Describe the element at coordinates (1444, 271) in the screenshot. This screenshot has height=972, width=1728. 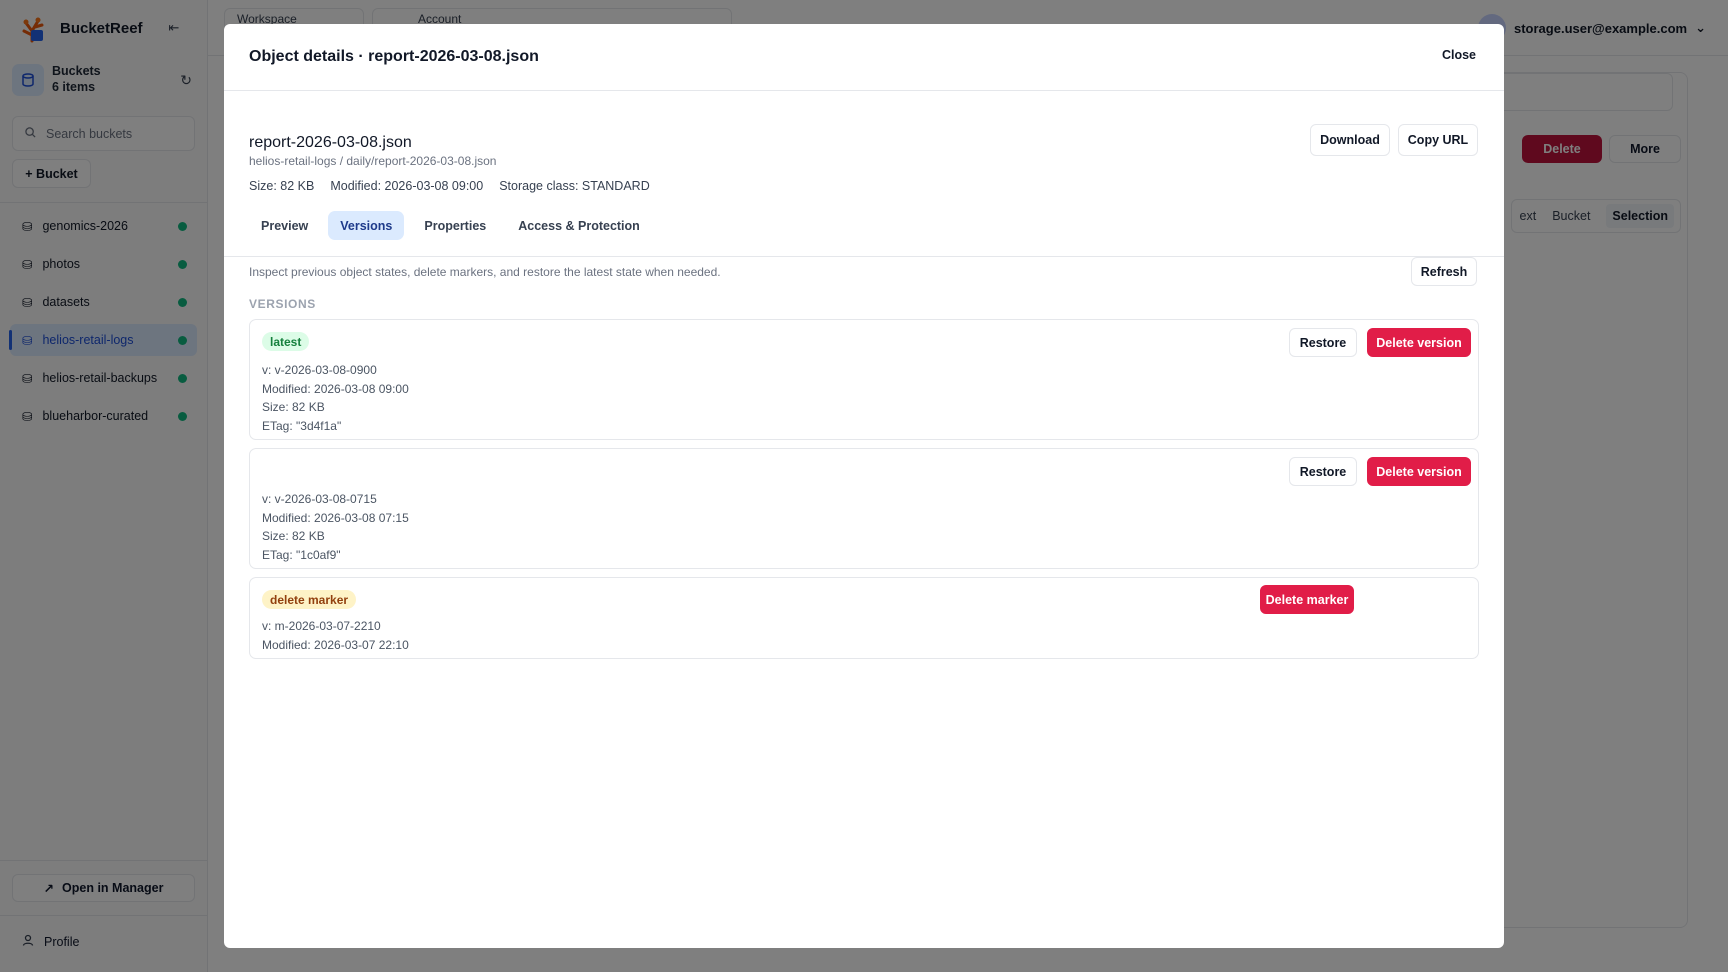
I see `refresh-button: Refresh` at that location.